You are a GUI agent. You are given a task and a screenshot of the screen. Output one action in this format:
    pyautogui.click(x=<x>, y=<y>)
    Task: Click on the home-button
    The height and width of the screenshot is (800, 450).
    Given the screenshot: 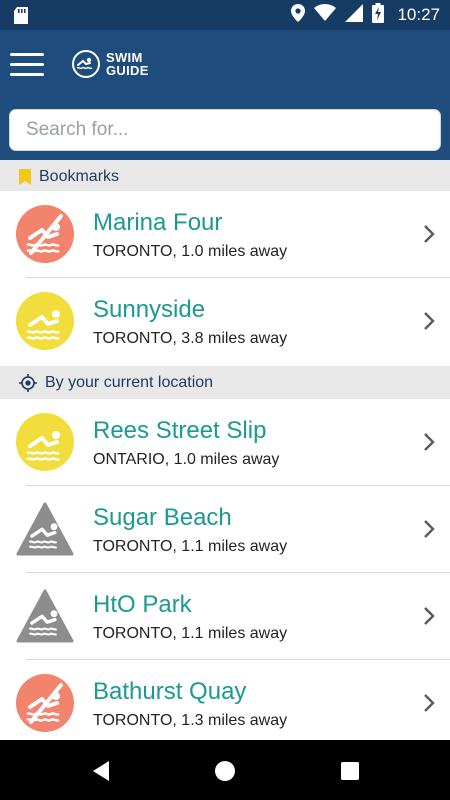 What is the action you would take?
    pyautogui.click(x=225, y=771)
    